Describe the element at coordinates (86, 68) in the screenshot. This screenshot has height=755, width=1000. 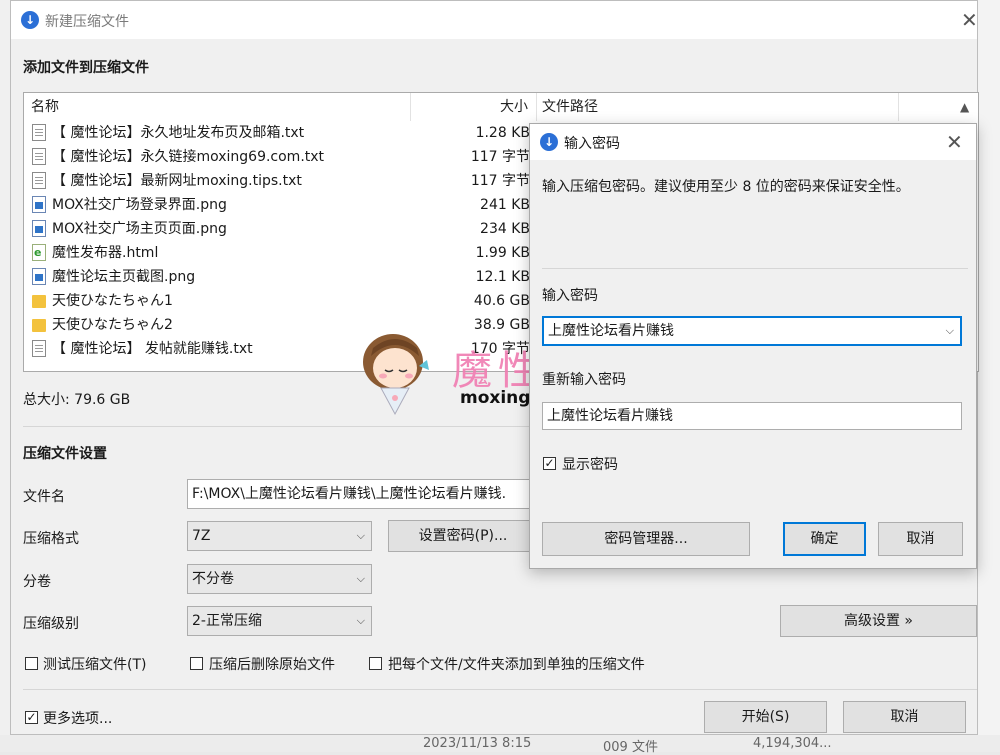
I see `add-files-heading: 添加文件到压缩文件` at that location.